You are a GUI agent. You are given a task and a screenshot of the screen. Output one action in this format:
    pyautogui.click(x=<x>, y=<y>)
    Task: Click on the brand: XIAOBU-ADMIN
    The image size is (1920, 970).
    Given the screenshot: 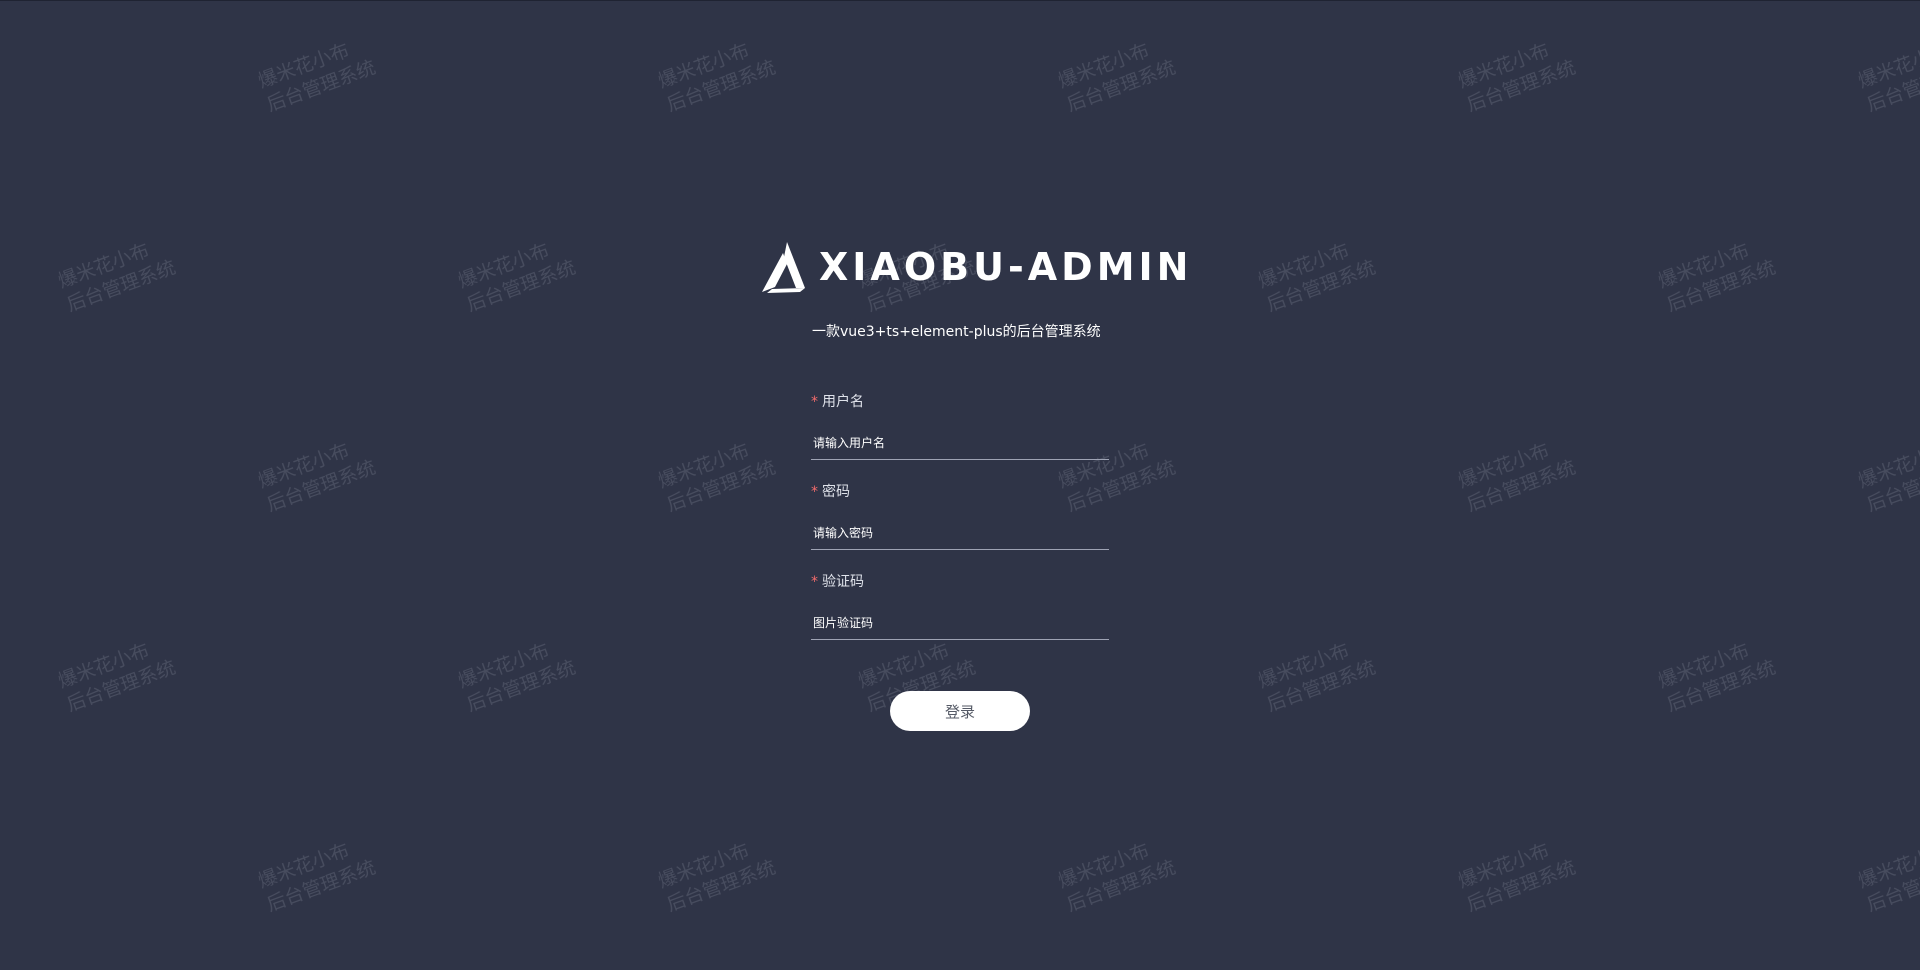 What is the action you would take?
    pyautogui.click(x=974, y=267)
    